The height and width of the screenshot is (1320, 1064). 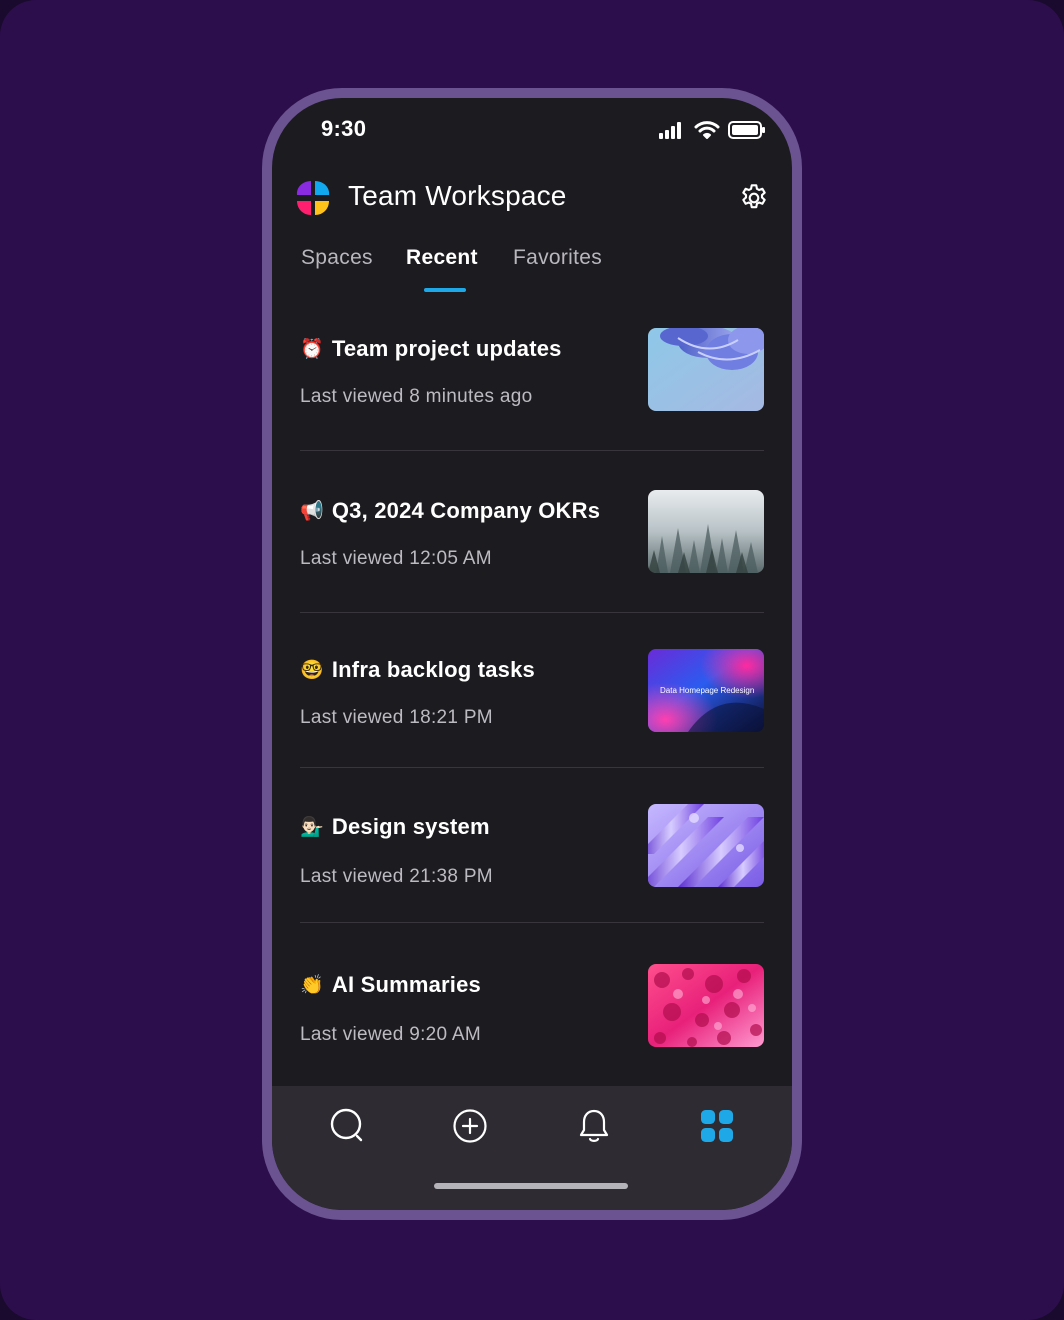 I want to click on active-tab-indicator, so click(x=445, y=290).